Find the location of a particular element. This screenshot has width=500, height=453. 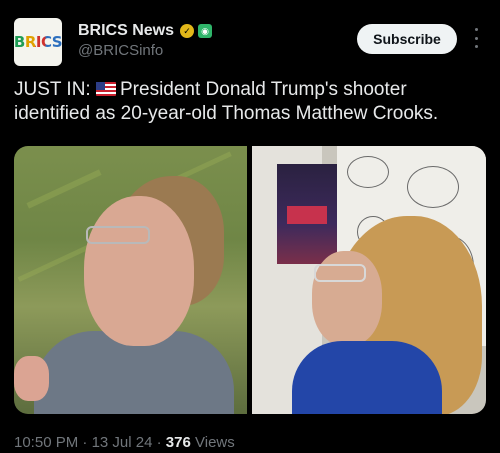

account-handle: @BRICSinfo is located at coordinates (120, 50).